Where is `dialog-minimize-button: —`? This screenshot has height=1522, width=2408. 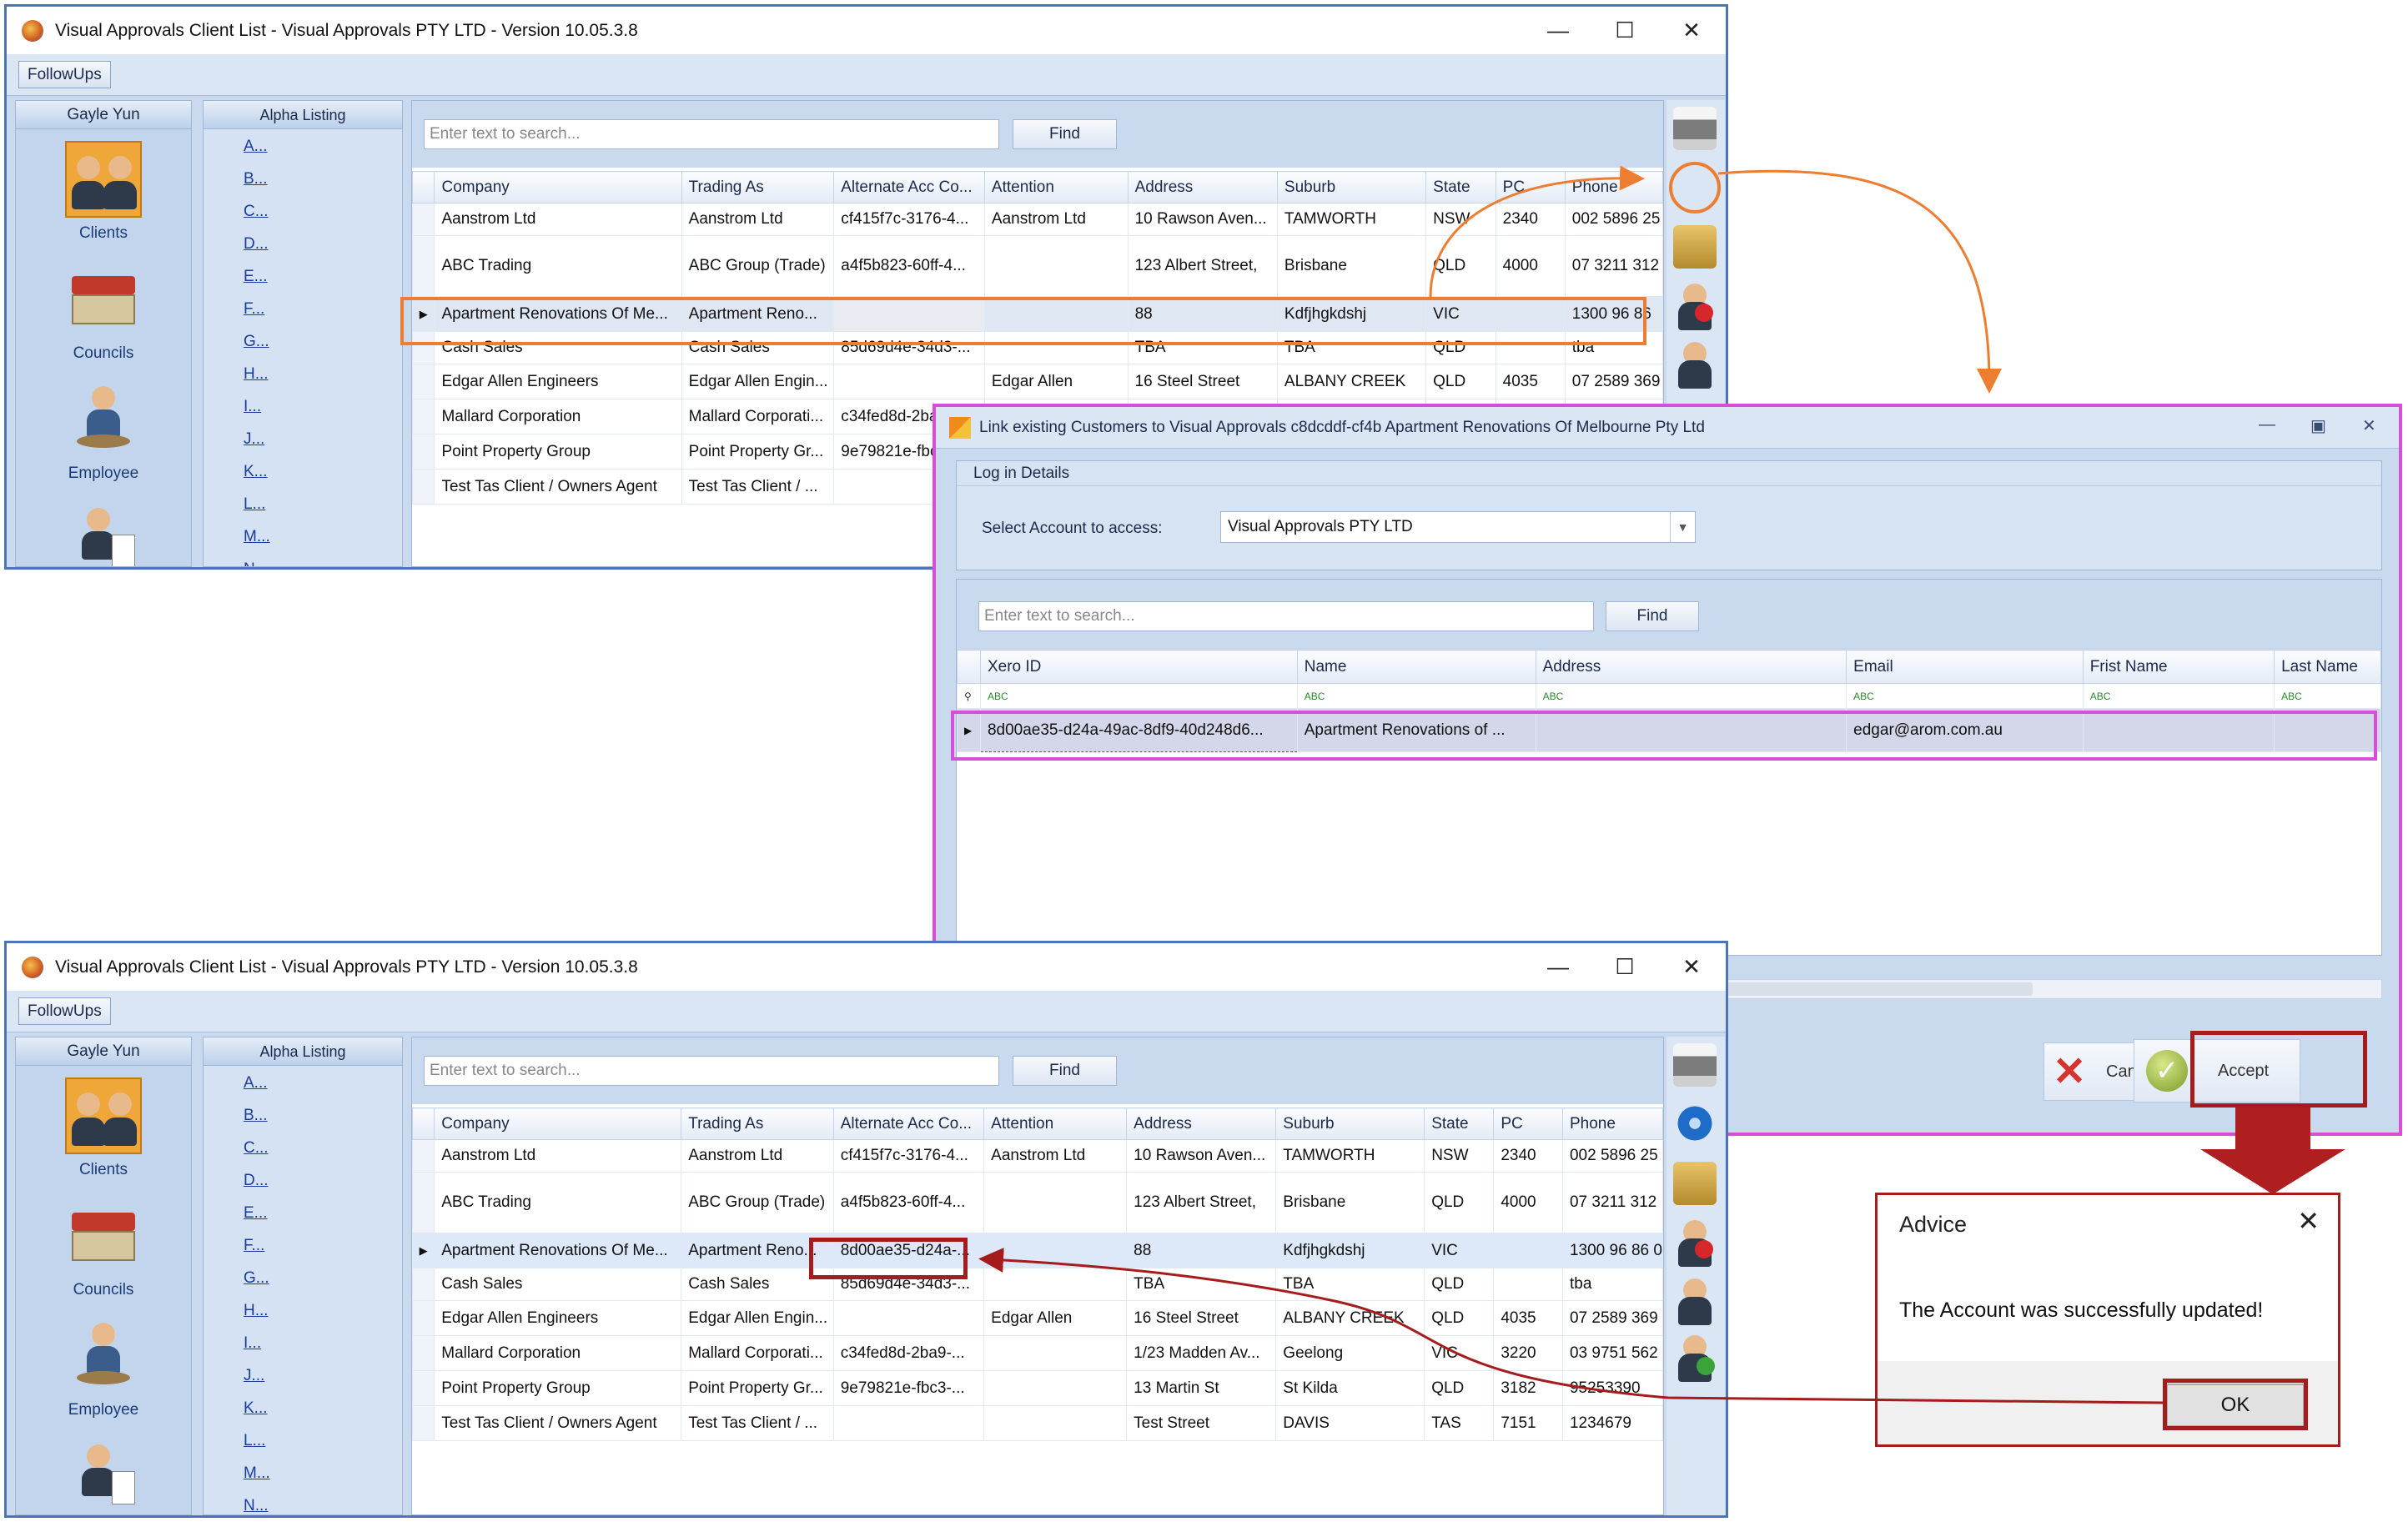 dialog-minimize-button: — is located at coordinates (2267, 424).